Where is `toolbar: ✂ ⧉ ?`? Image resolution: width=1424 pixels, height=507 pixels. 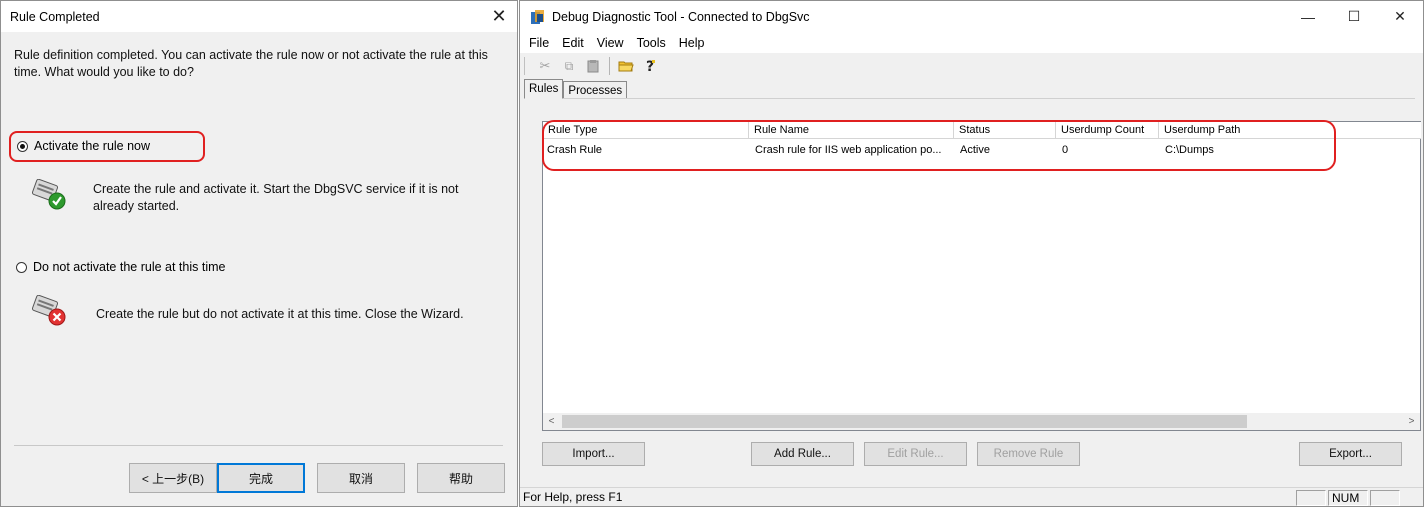 toolbar: ✂ ⧉ ? is located at coordinates (592, 66).